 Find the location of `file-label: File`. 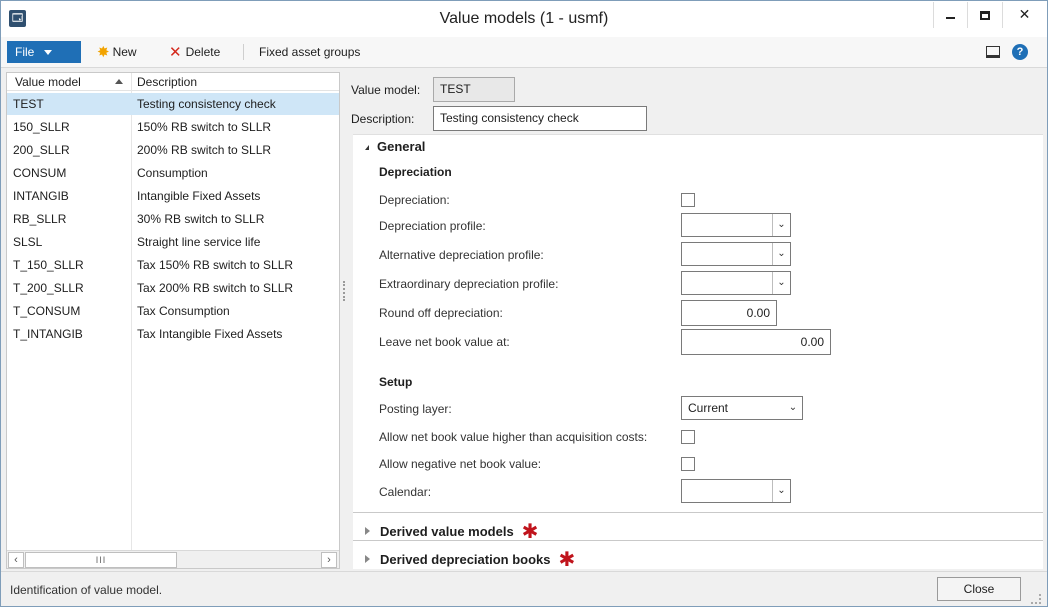

file-label: File is located at coordinates (25, 52).